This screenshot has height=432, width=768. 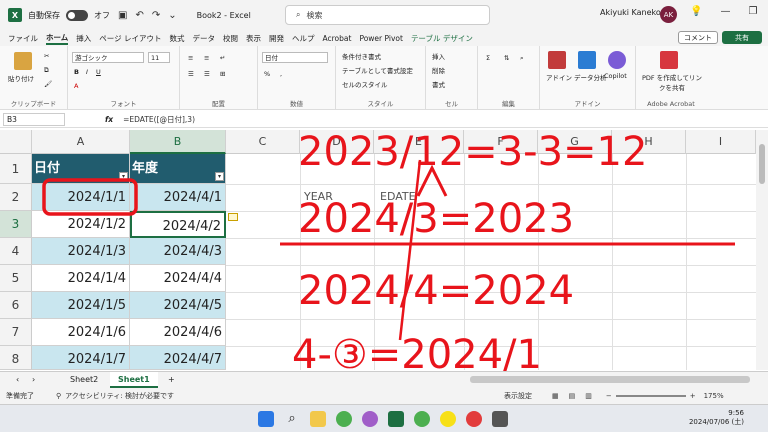 I want to click on row-header-4: 4, so click(x=16, y=251).